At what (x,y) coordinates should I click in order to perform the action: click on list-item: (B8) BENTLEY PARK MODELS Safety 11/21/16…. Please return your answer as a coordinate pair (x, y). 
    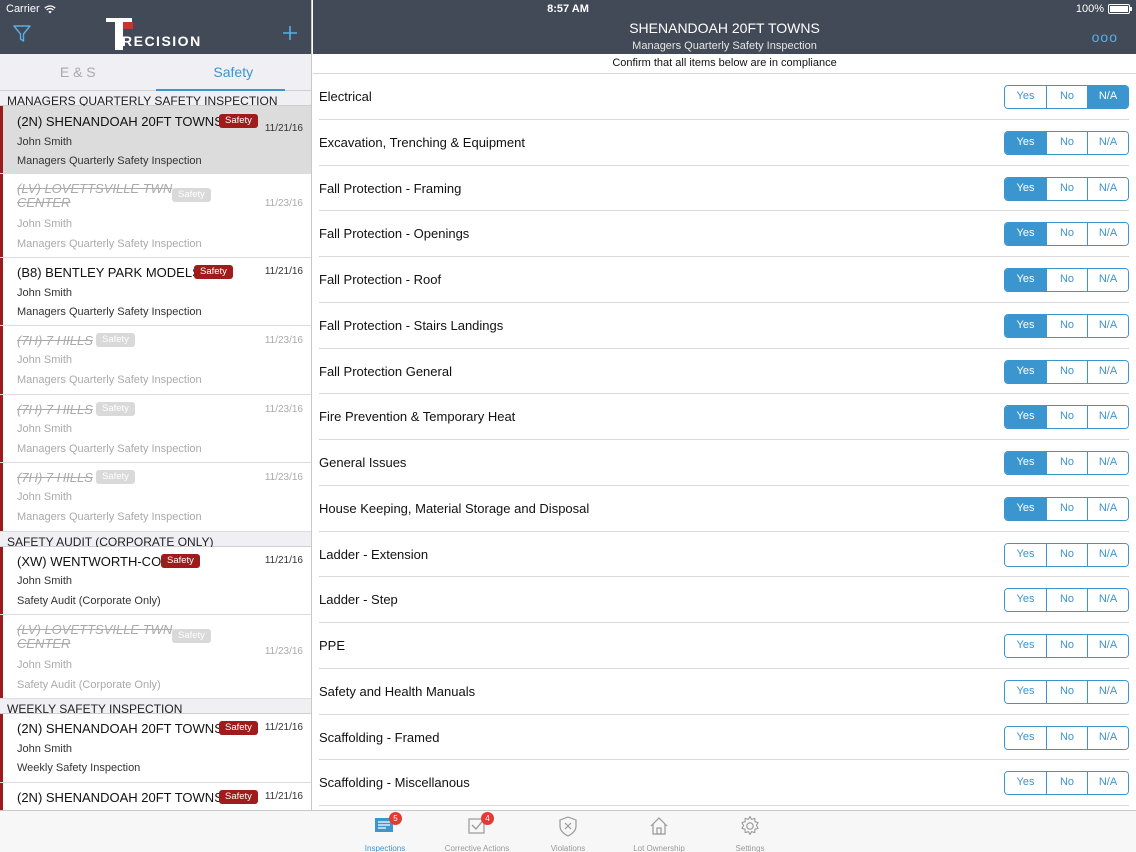
    Looking at the image, I should click on (155, 292).